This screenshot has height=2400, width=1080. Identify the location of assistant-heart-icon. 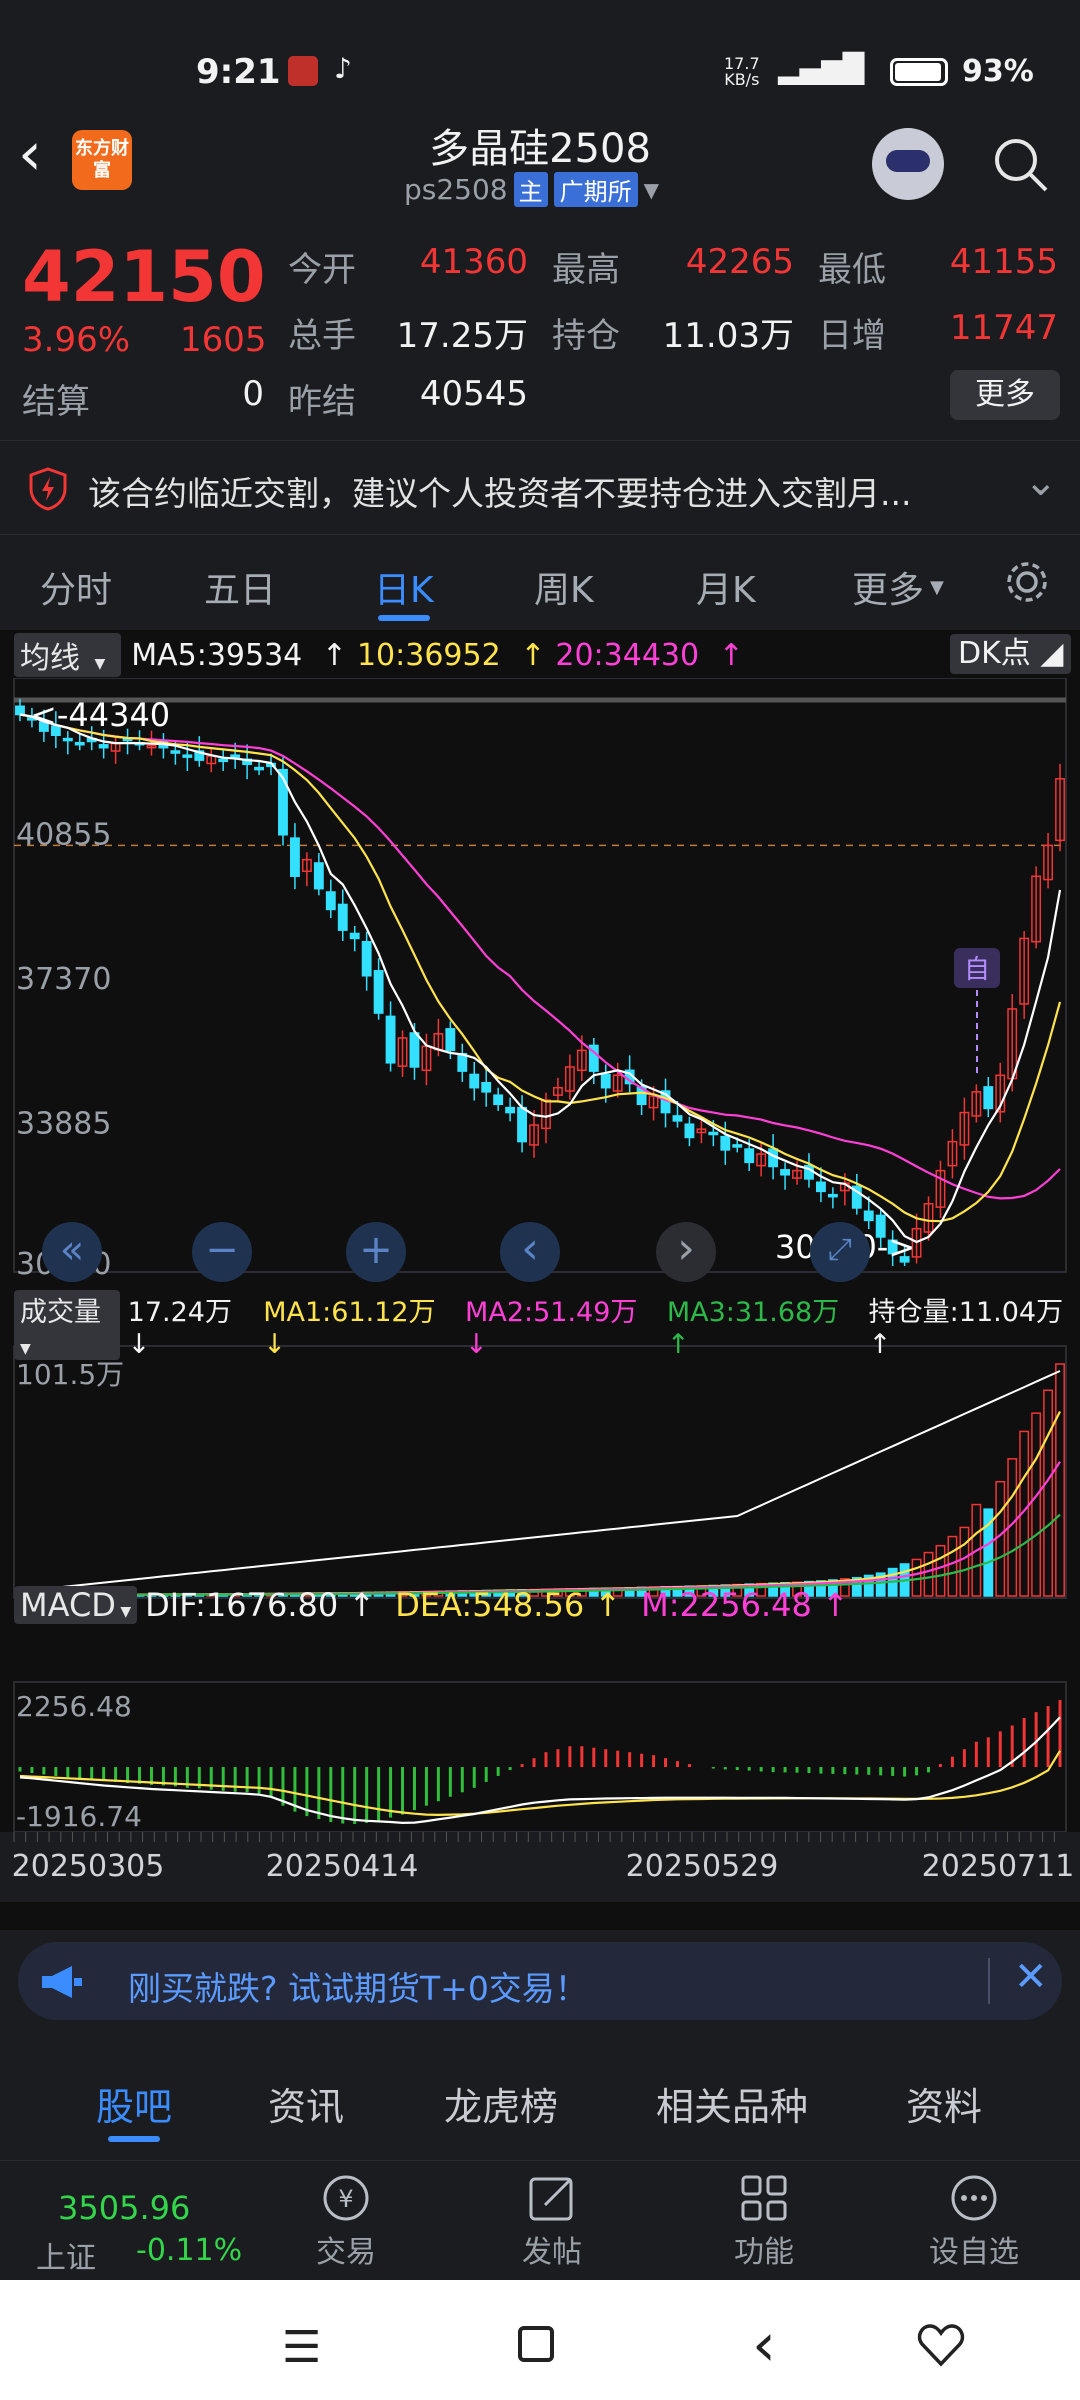
(941, 2345).